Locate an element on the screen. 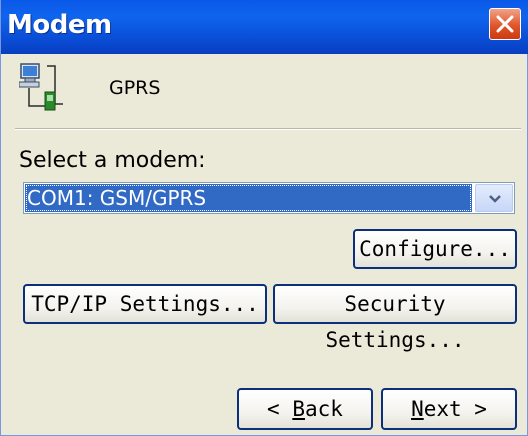  select-modem-label: Select a modem: is located at coordinates (112, 160).